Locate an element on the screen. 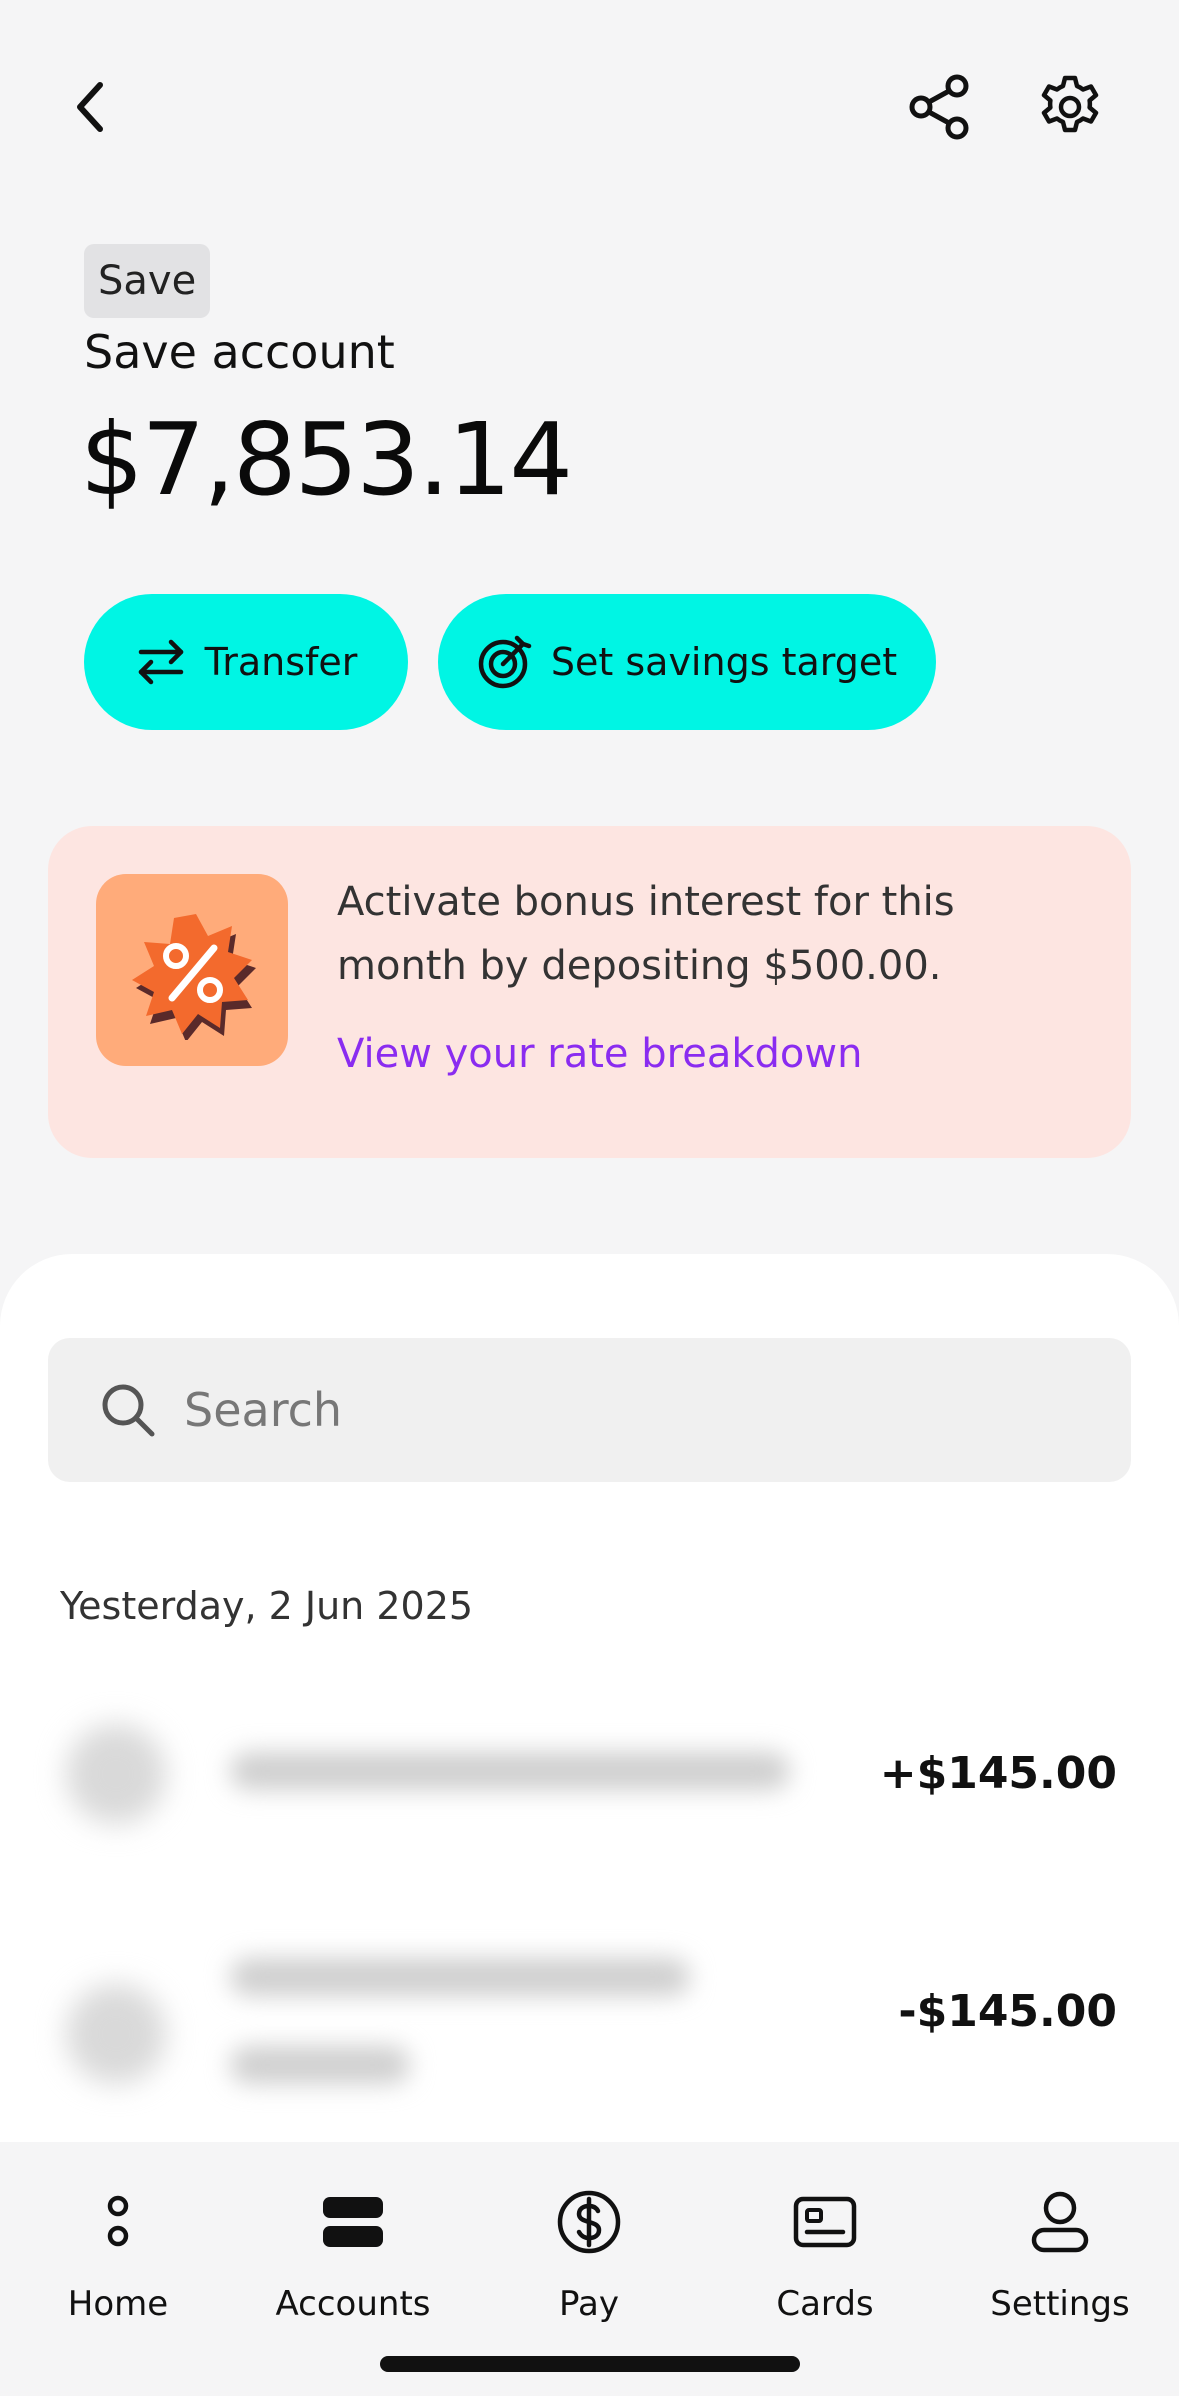 The image size is (1179, 2396). tab-settings: Settings is located at coordinates (1060, 2262).